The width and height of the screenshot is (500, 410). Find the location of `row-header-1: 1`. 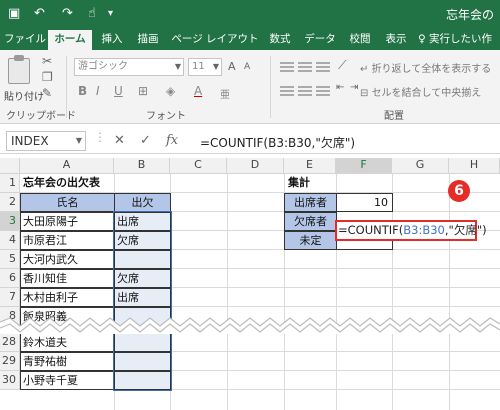

row-header-1: 1 is located at coordinates (10, 183).